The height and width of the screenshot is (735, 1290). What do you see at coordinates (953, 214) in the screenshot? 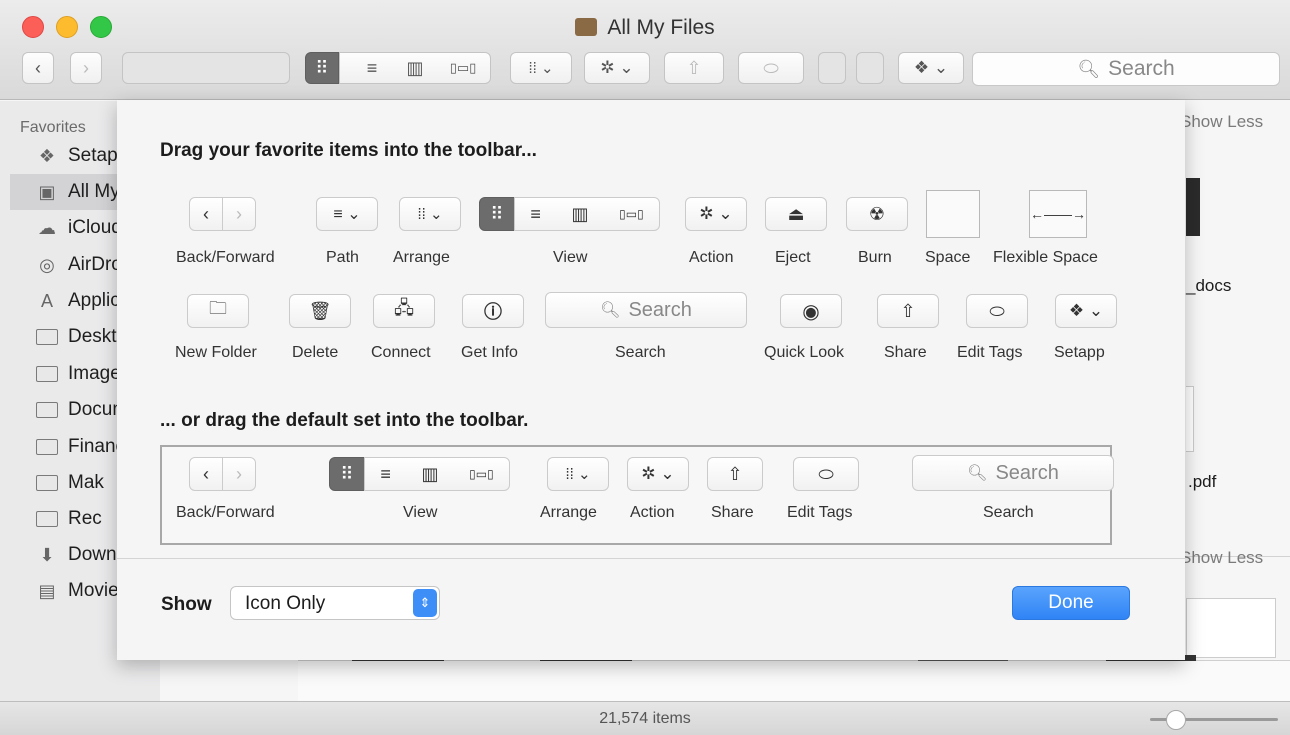
I see `palette-space-item` at bounding box center [953, 214].